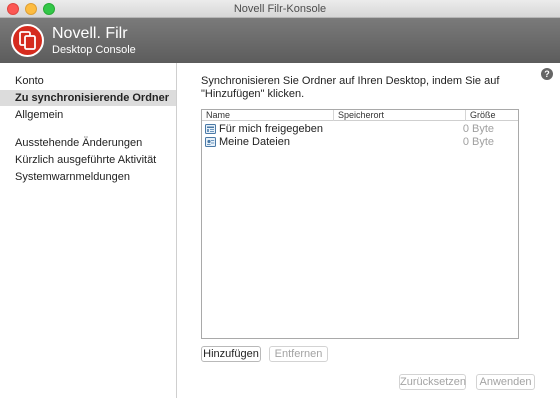 The width and height of the screenshot is (560, 398). I want to click on row-name: Für mich freigegeben, so click(271, 129).